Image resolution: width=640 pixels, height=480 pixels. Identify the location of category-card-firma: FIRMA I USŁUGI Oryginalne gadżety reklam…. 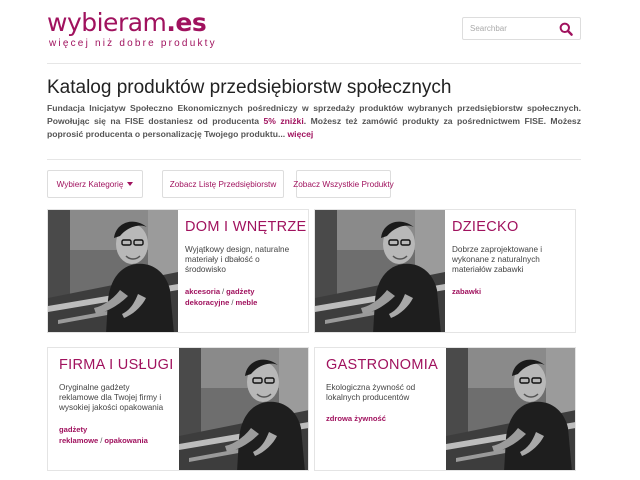
(178, 409).